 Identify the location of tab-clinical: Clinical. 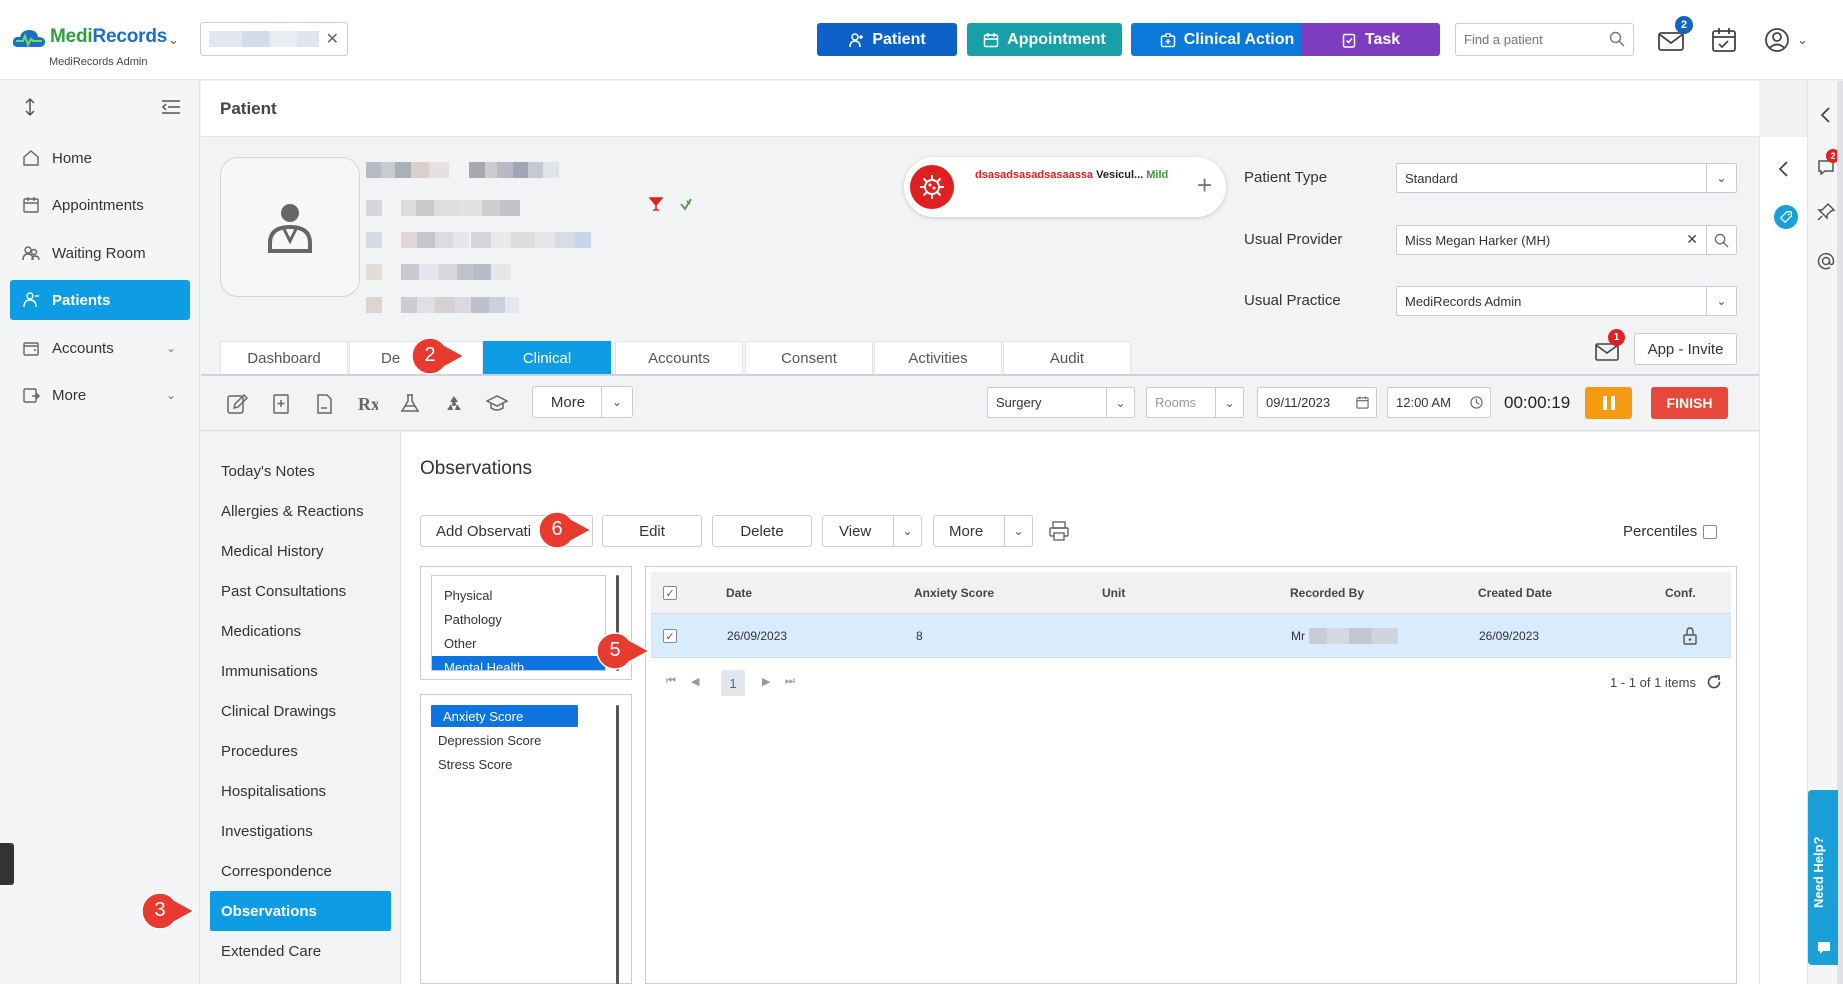
(547, 358).